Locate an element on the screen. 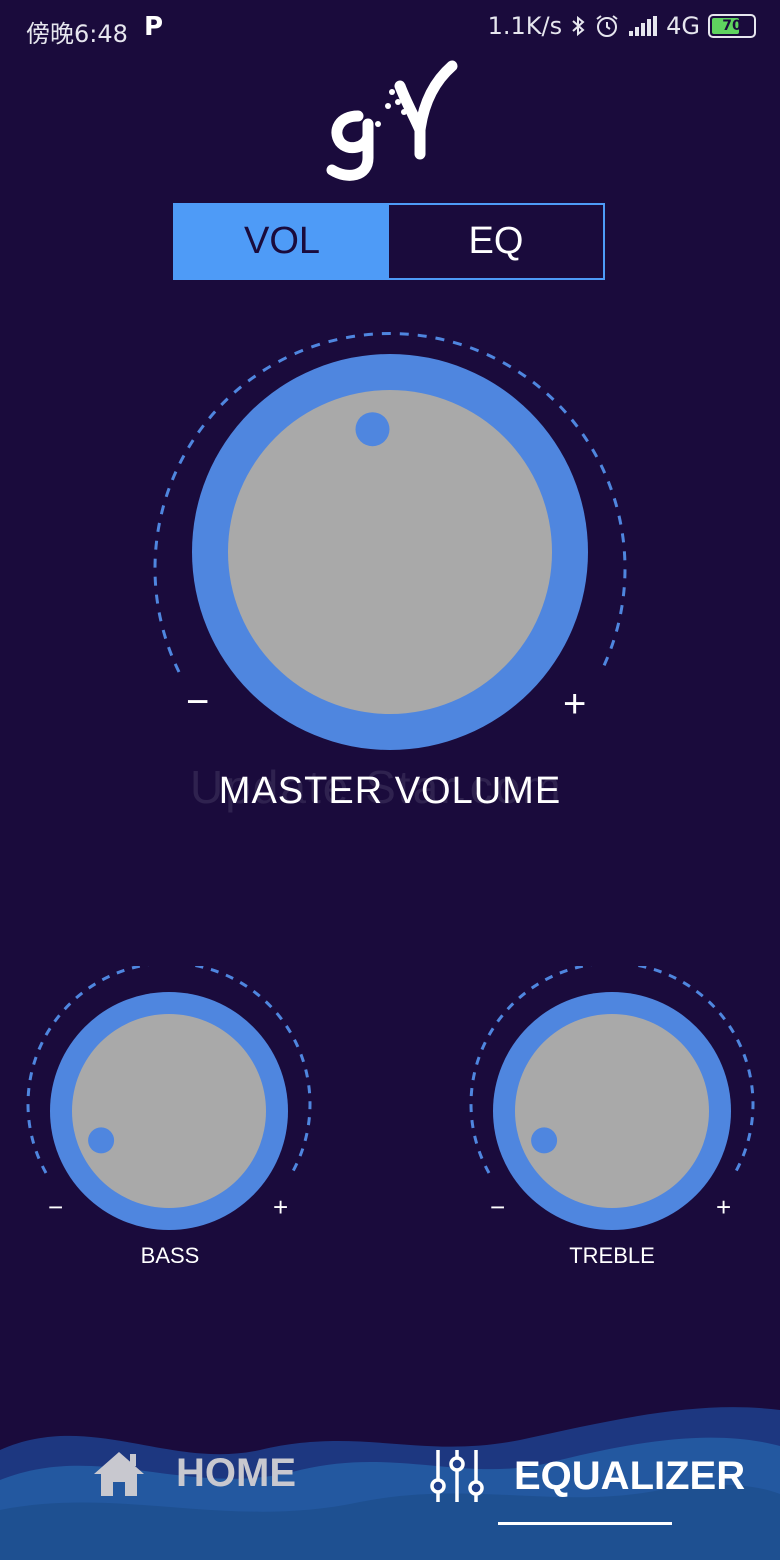 The image size is (780, 1560). master-minus-label: − is located at coordinates (198, 702).